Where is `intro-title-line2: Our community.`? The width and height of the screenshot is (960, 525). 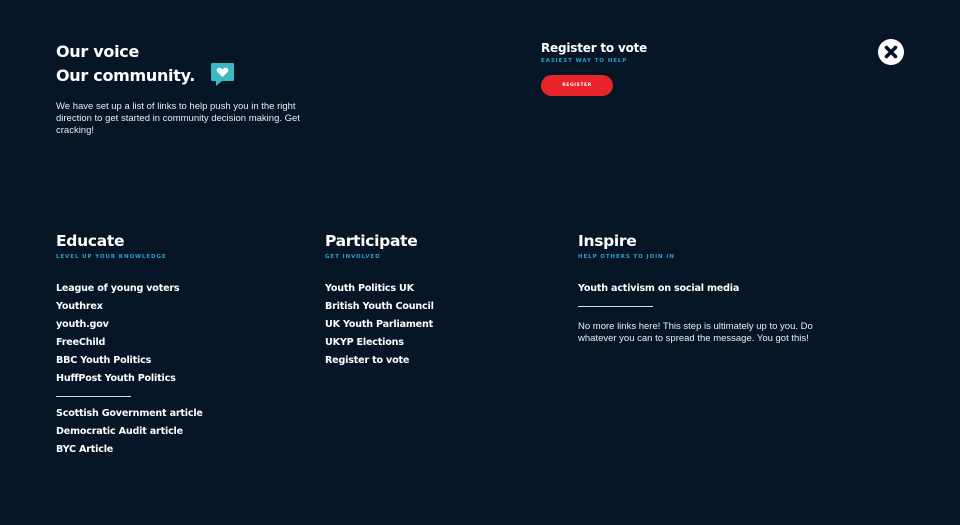 intro-title-line2: Our community. is located at coordinates (126, 75).